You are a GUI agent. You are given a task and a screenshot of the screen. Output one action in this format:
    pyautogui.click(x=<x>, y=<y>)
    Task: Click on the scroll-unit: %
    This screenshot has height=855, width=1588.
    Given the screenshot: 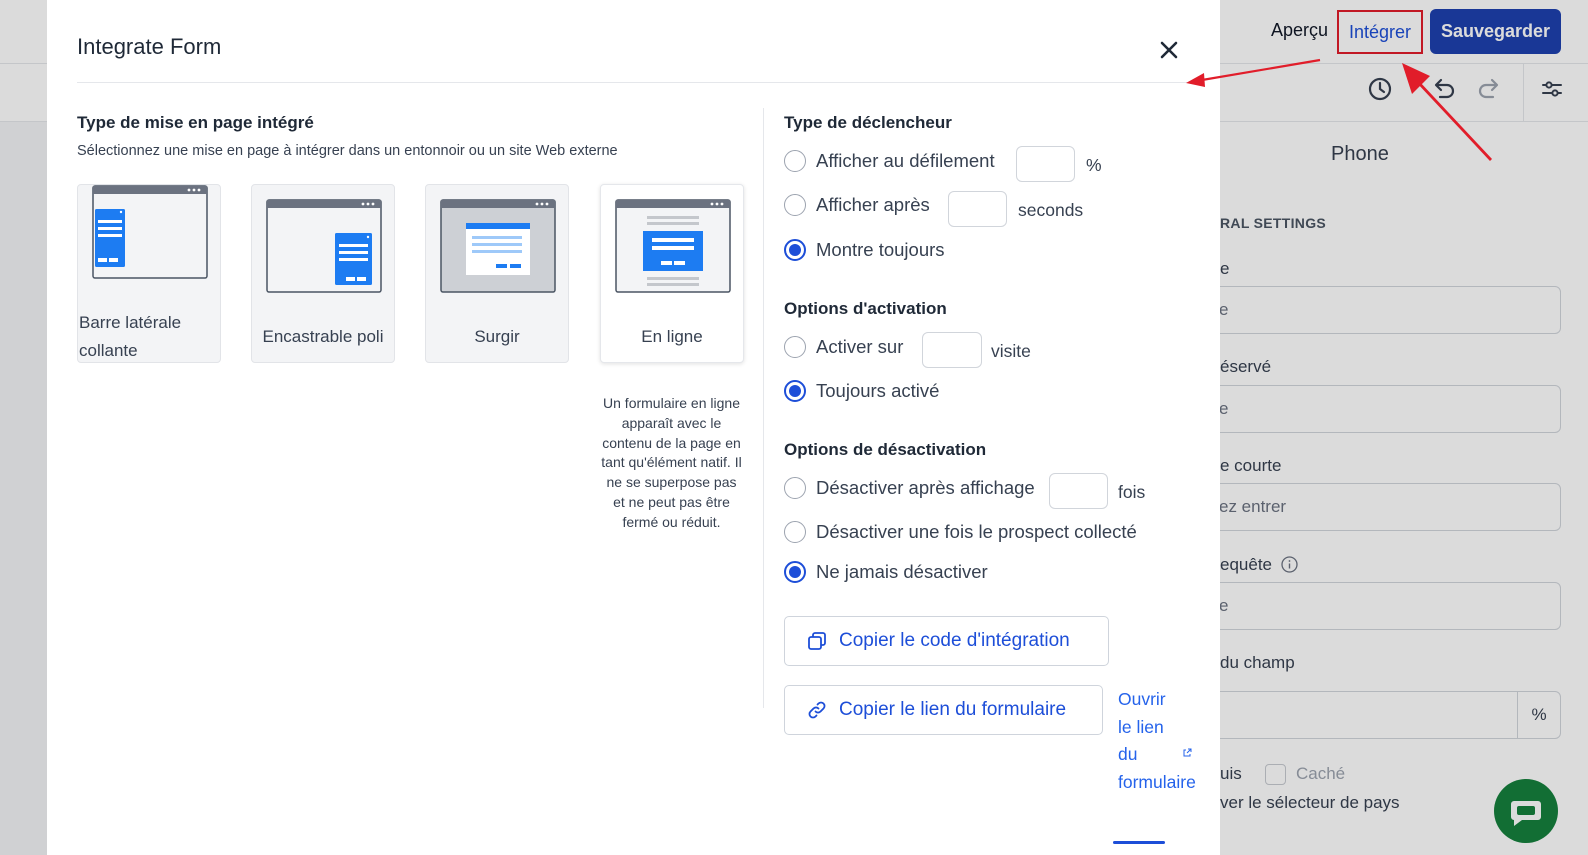 What is the action you would take?
    pyautogui.click(x=1094, y=165)
    